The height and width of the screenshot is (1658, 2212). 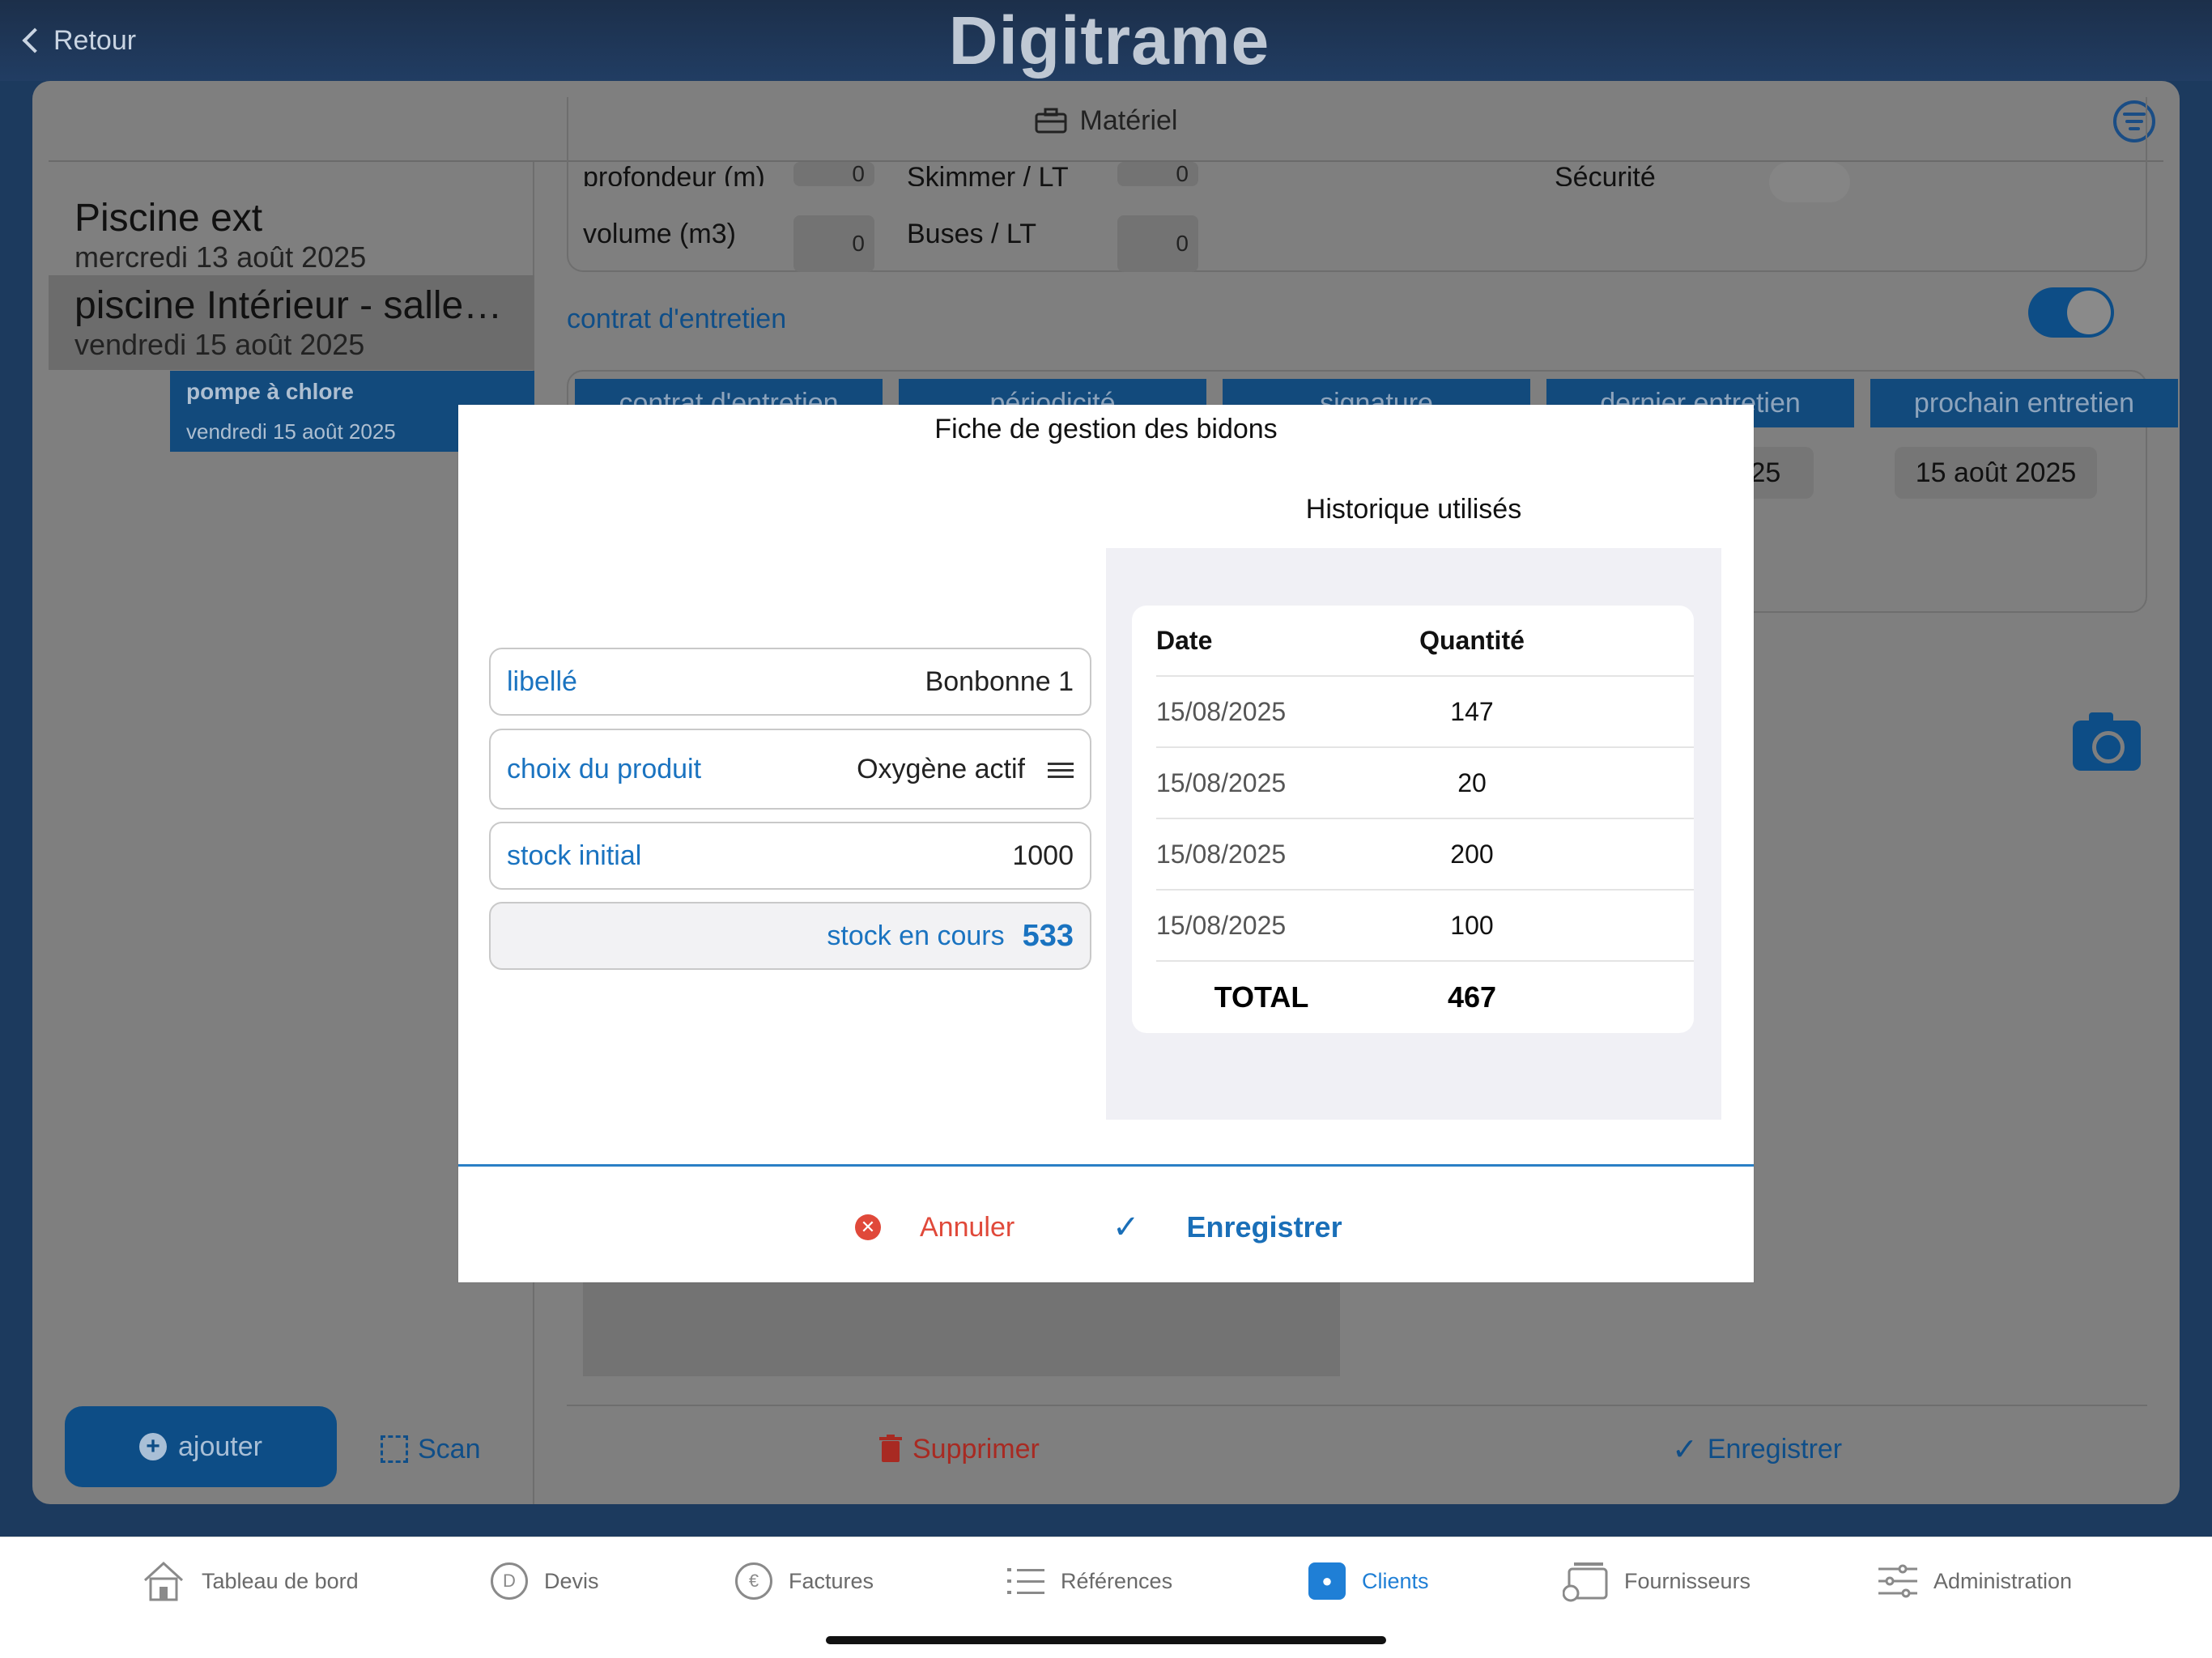 What do you see at coordinates (891, 1448) in the screenshot?
I see `trash-icon` at bounding box center [891, 1448].